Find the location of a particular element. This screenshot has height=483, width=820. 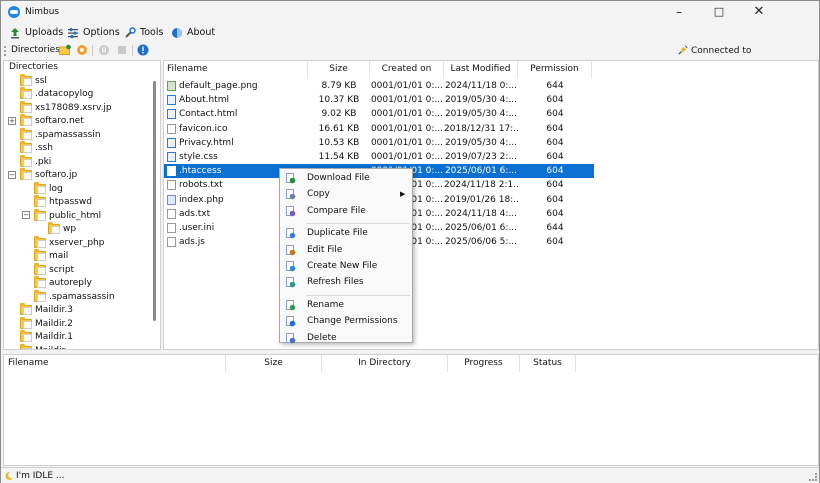

context-menu-item: Refresh Files is located at coordinates (346, 282).